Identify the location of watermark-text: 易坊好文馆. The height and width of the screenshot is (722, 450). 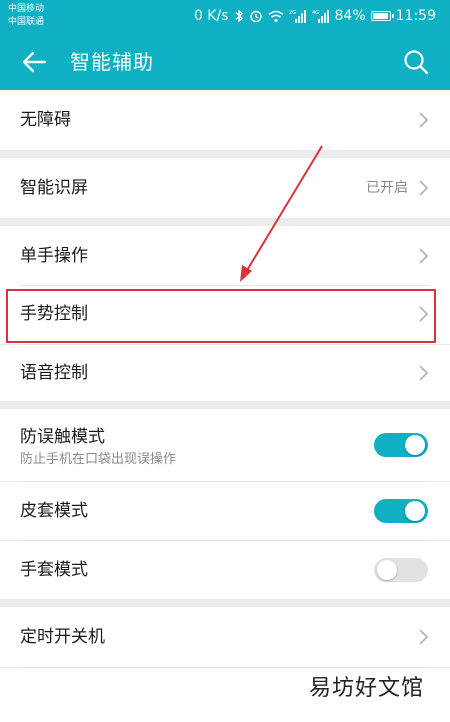
(366, 688).